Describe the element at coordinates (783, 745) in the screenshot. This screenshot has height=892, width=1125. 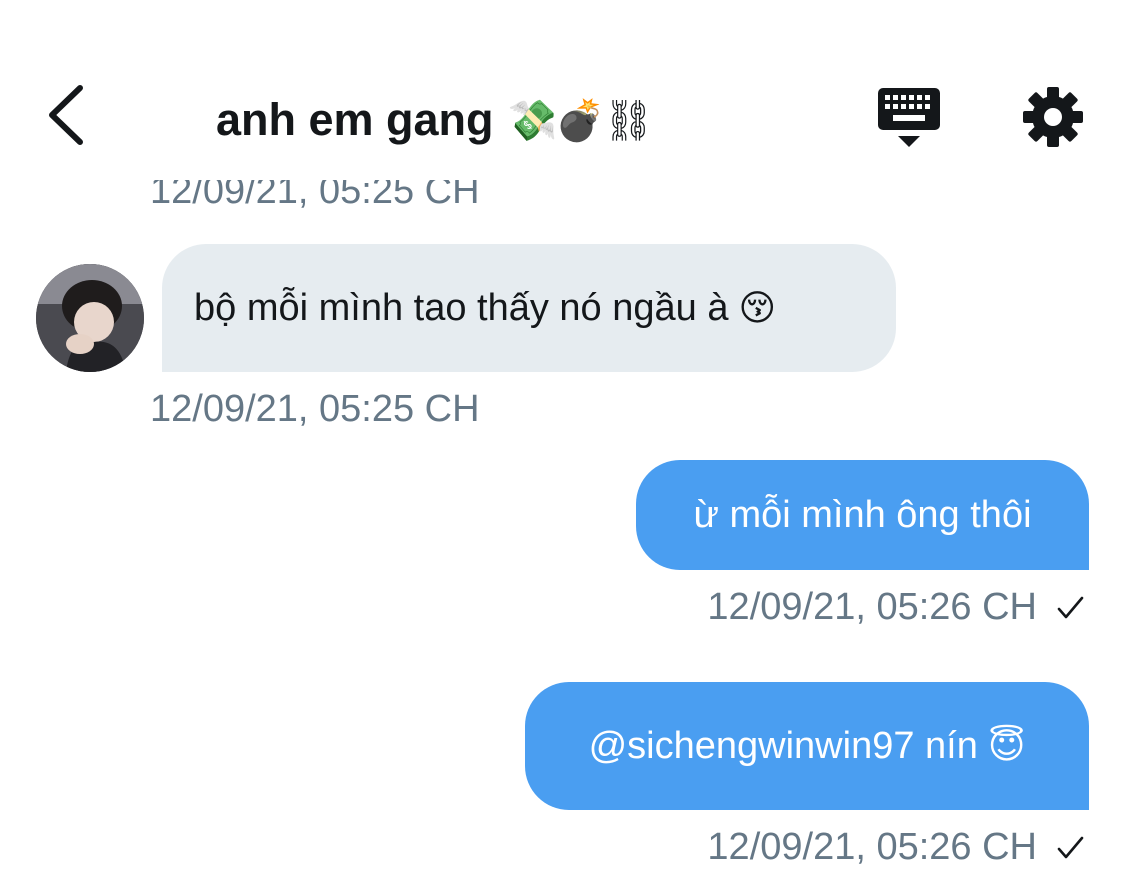
I see `message-text: @sichengwinwin97 nín` at that location.